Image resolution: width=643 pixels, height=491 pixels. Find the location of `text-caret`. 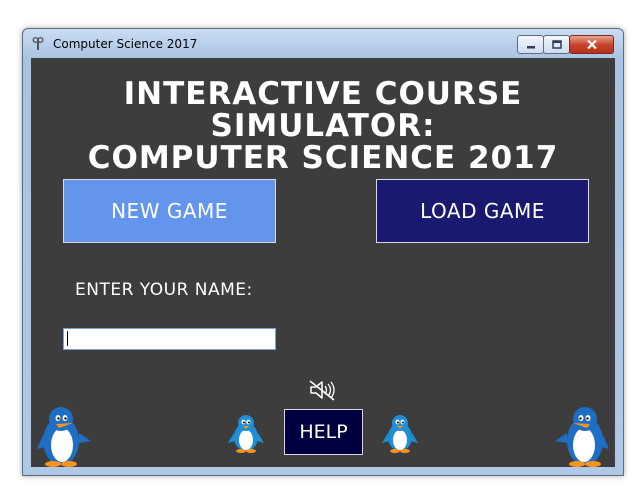

text-caret is located at coordinates (67, 338).